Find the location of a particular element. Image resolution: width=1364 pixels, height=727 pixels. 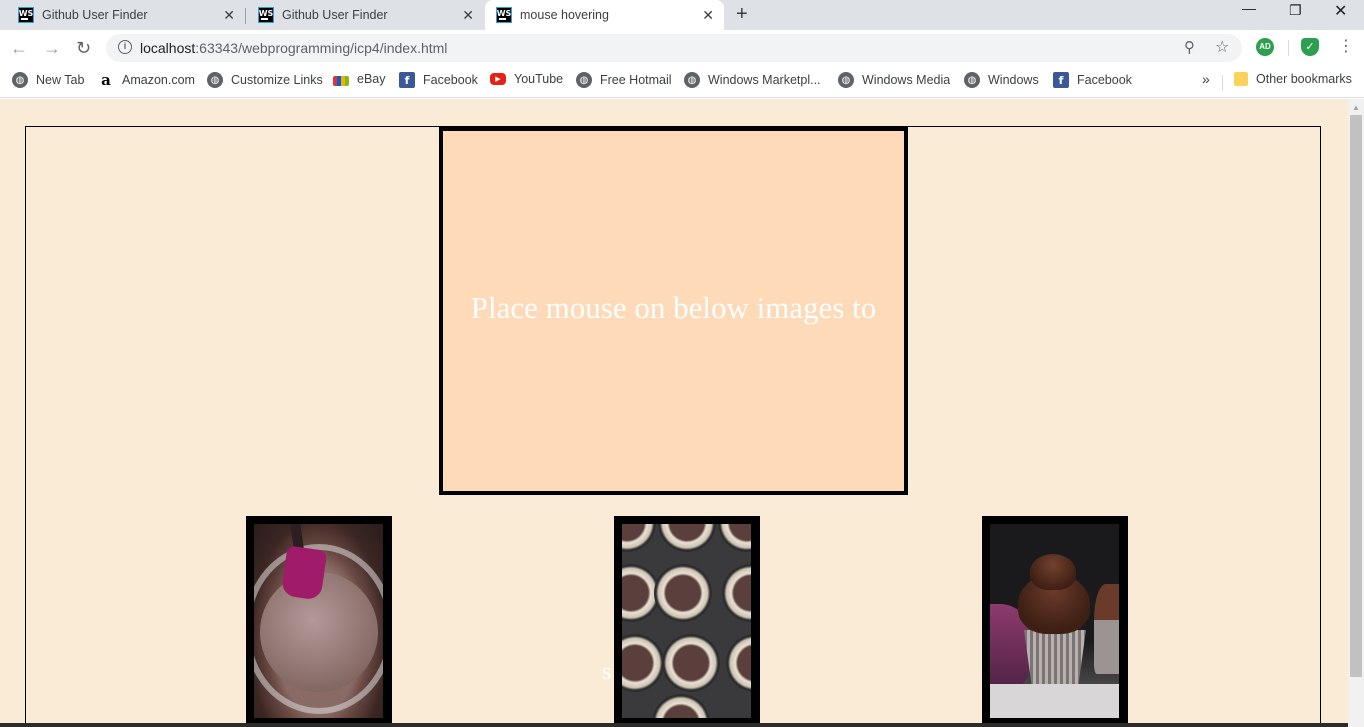

bookmark-facebook-2: f Facebook is located at coordinates (1092, 80).